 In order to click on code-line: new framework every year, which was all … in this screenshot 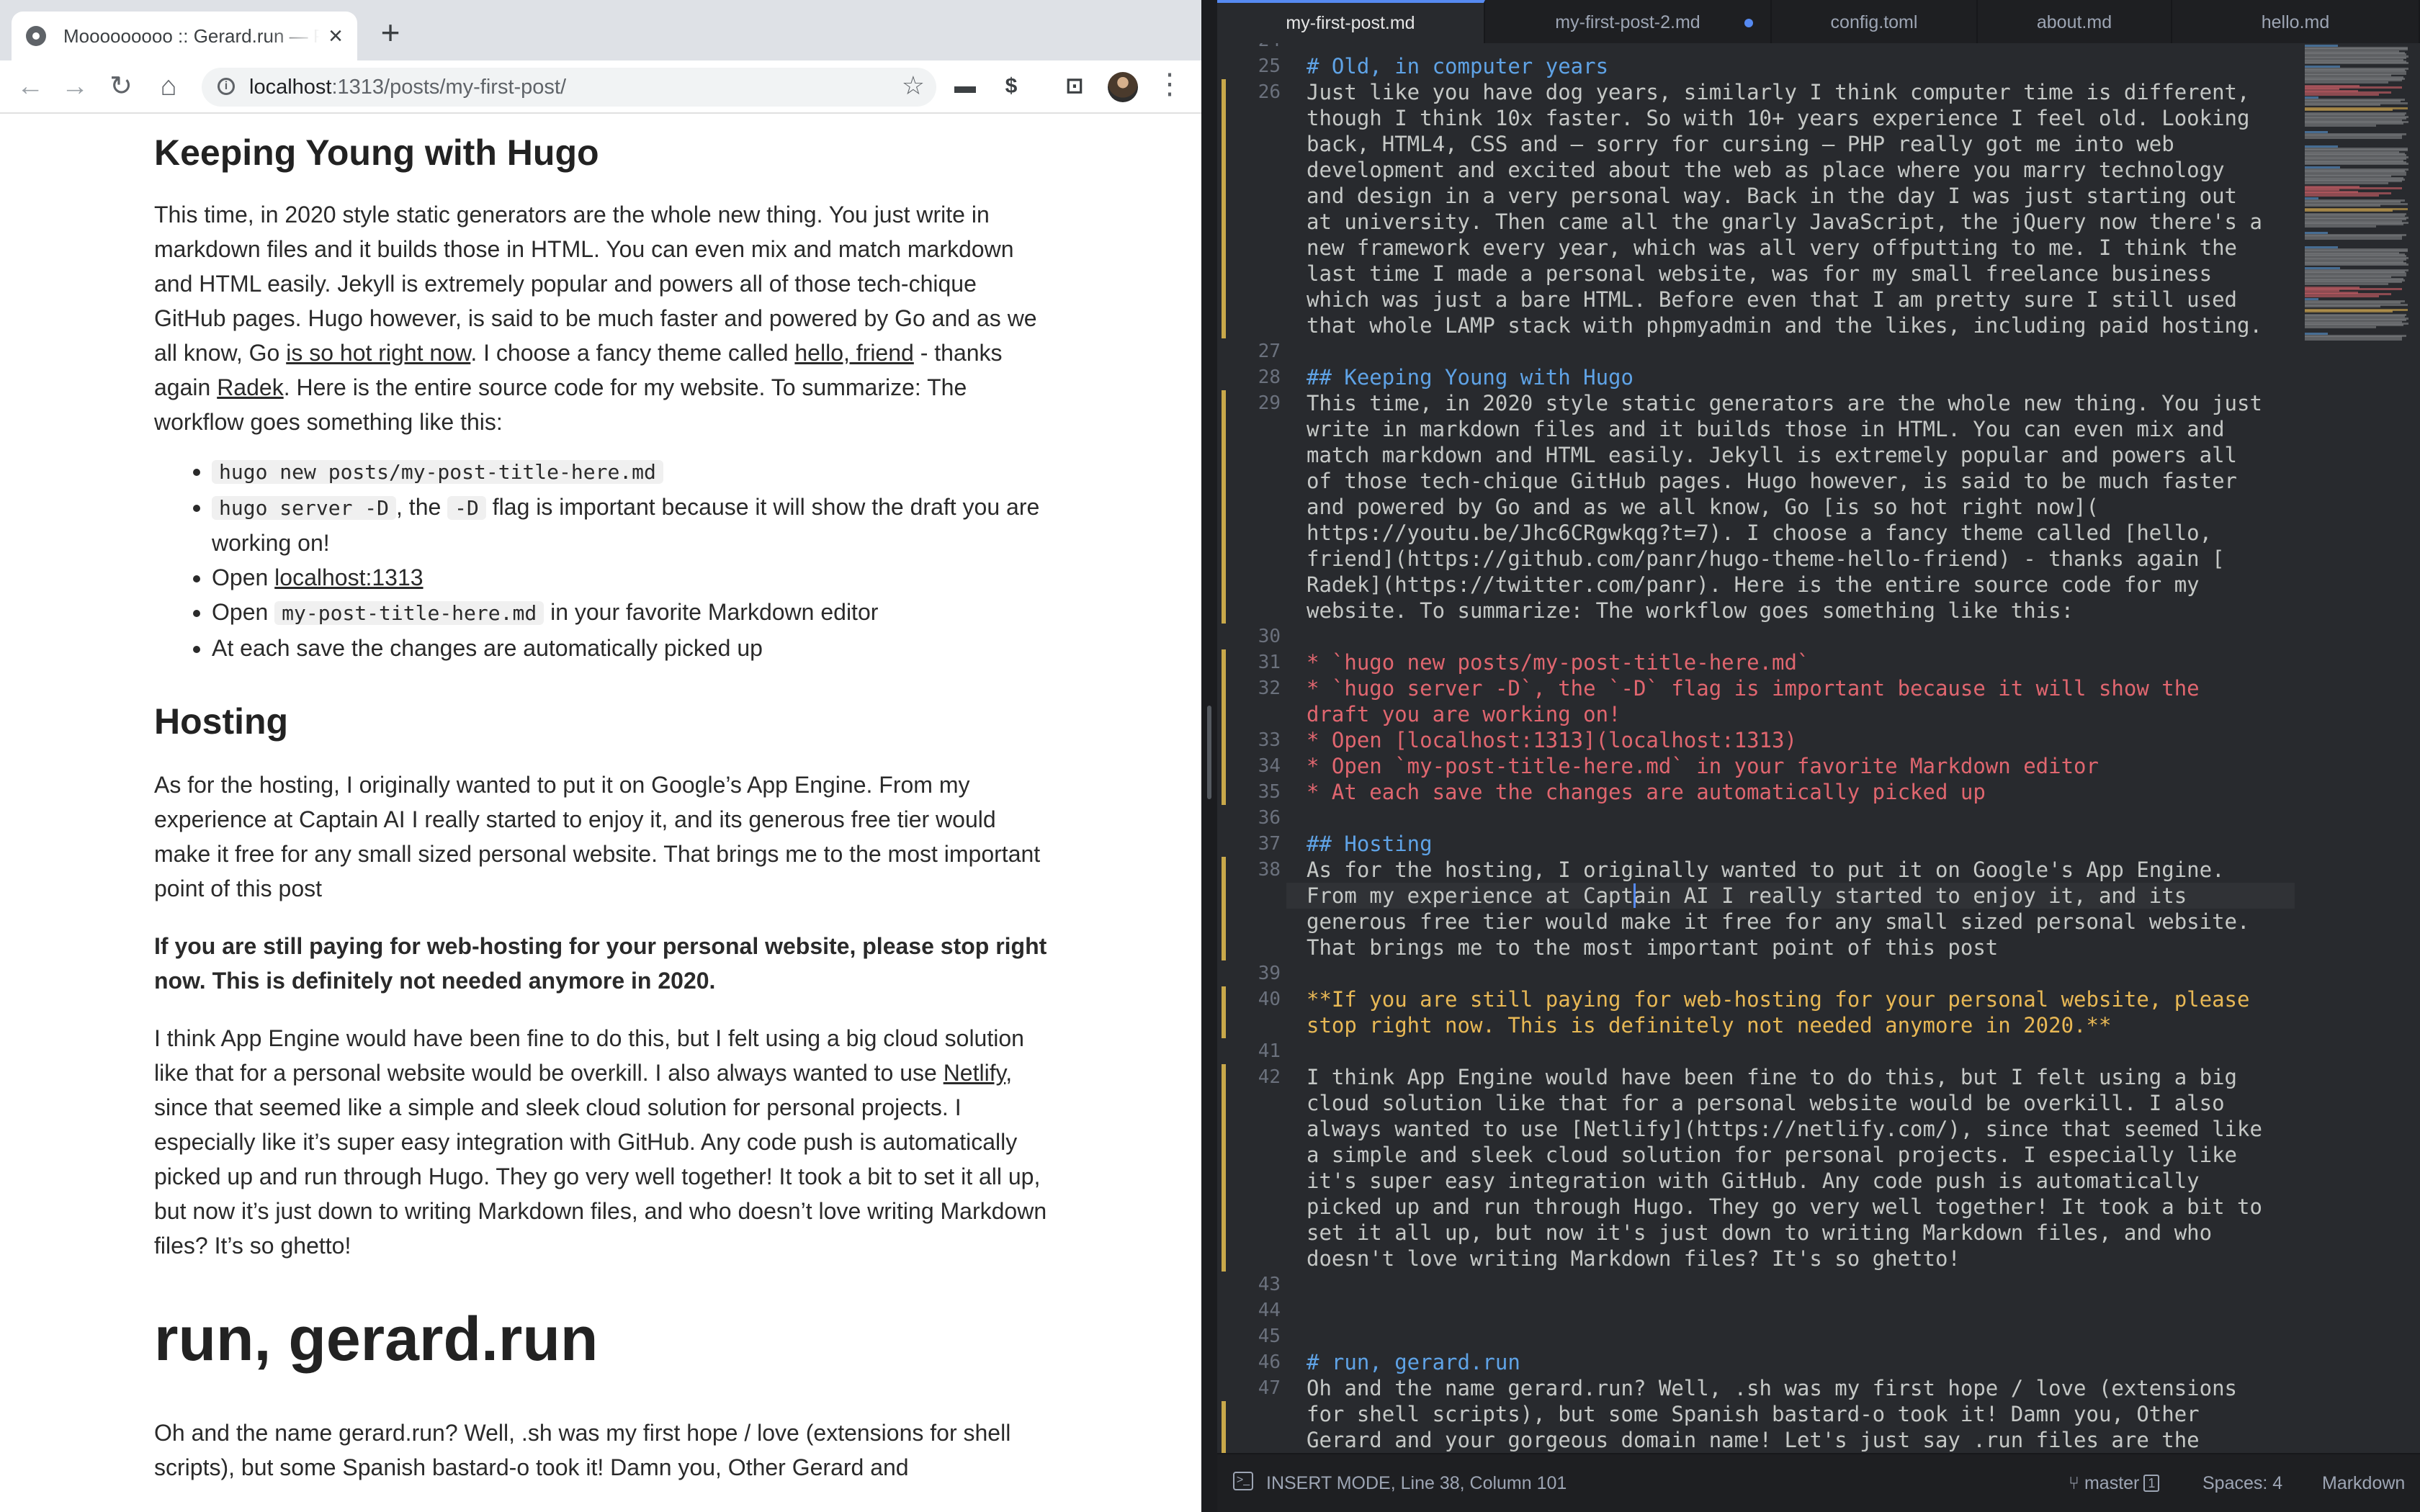, I will do `click(1800, 248)`.